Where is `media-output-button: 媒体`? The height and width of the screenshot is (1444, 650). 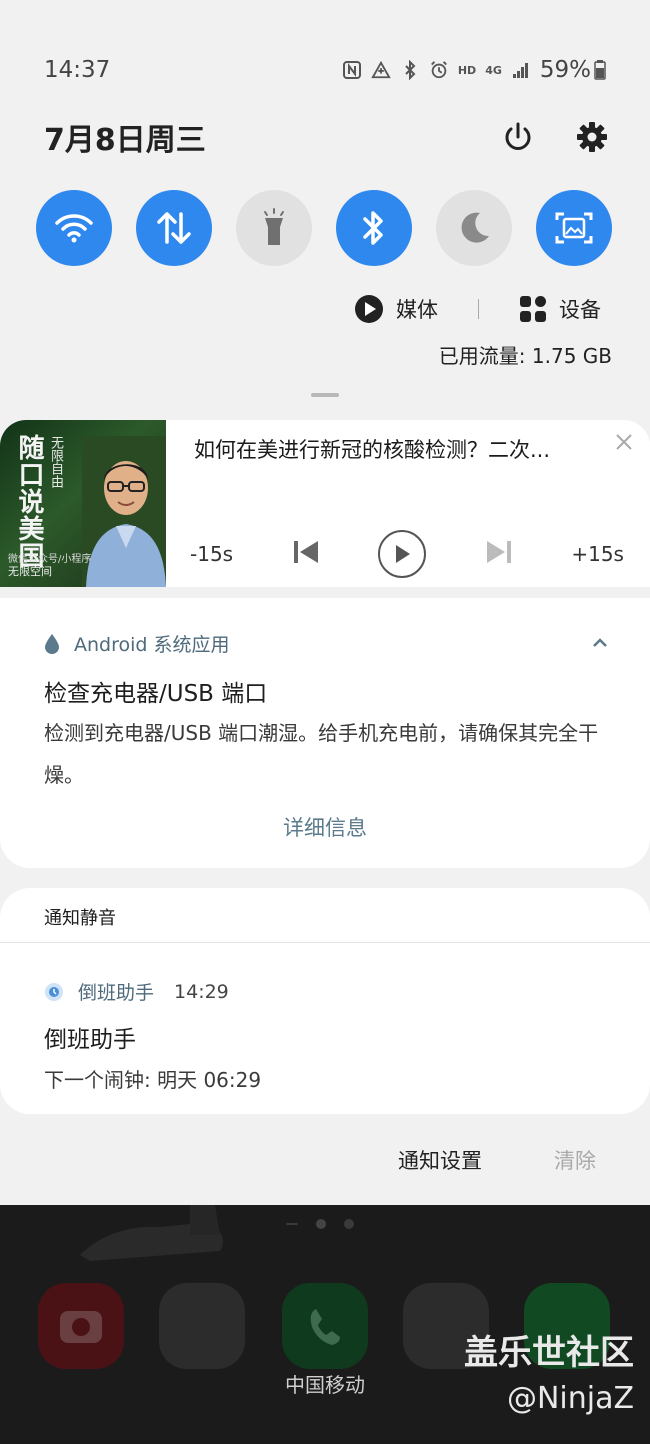
media-output-button: 媒体 is located at coordinates (396, 309).